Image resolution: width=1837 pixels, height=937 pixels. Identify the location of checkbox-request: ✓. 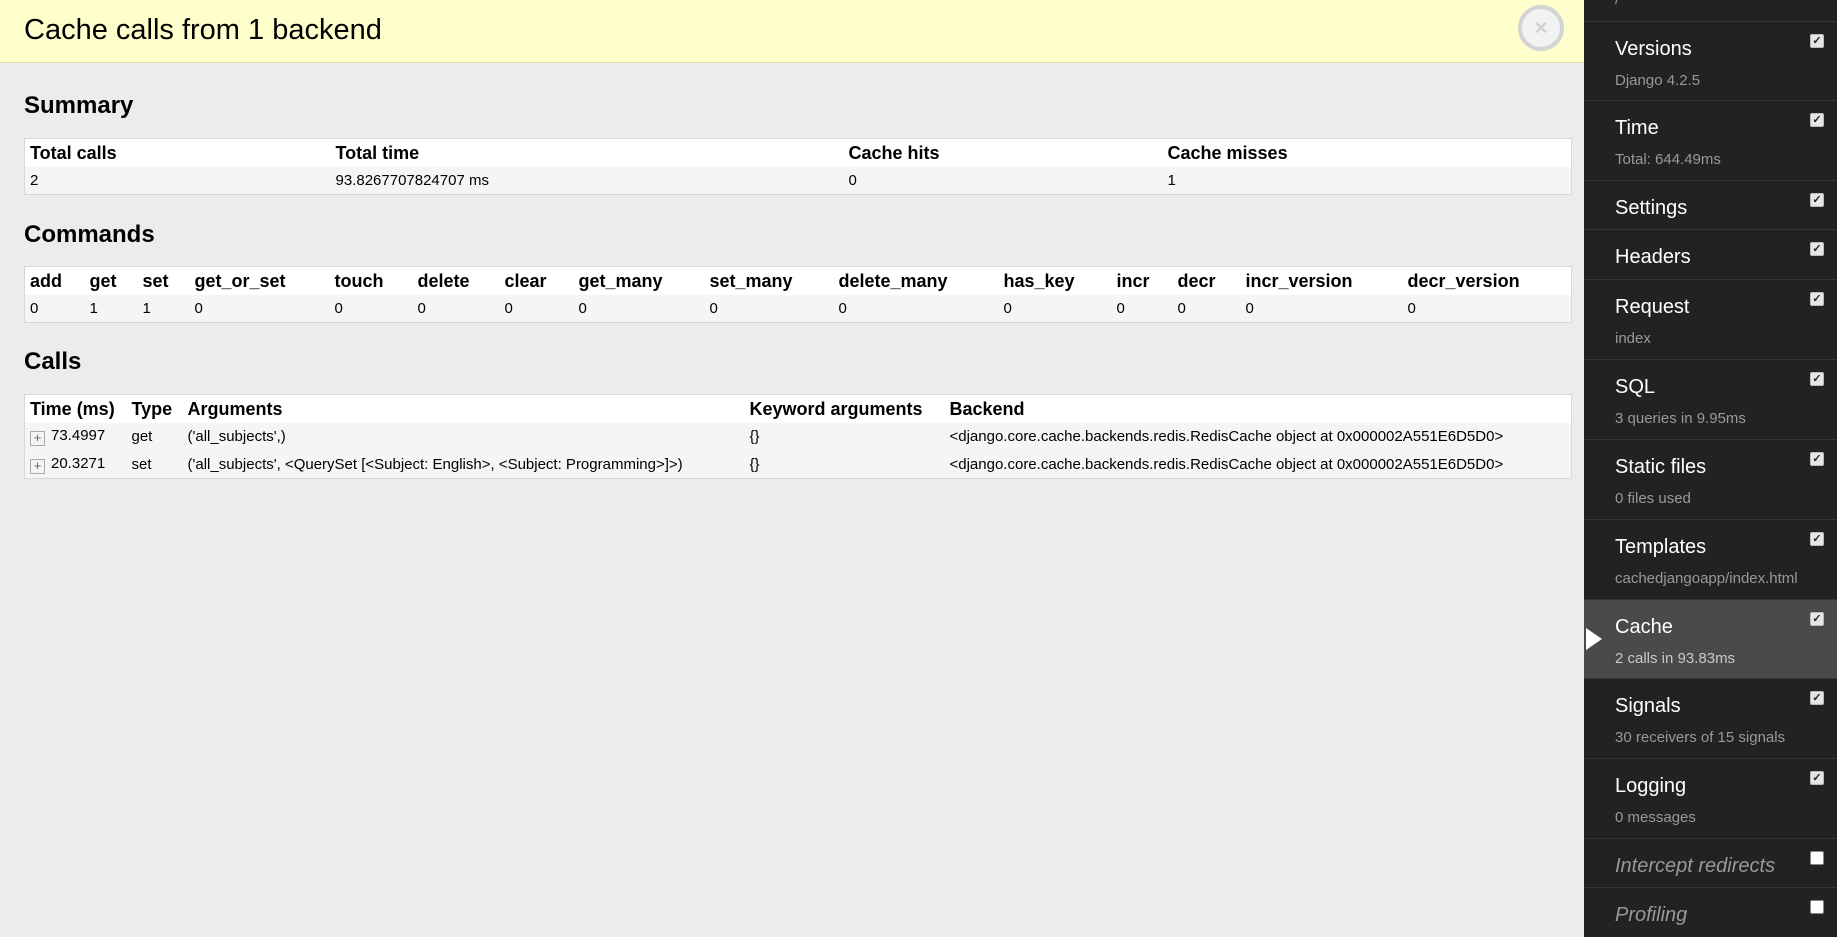
(1817, 299).